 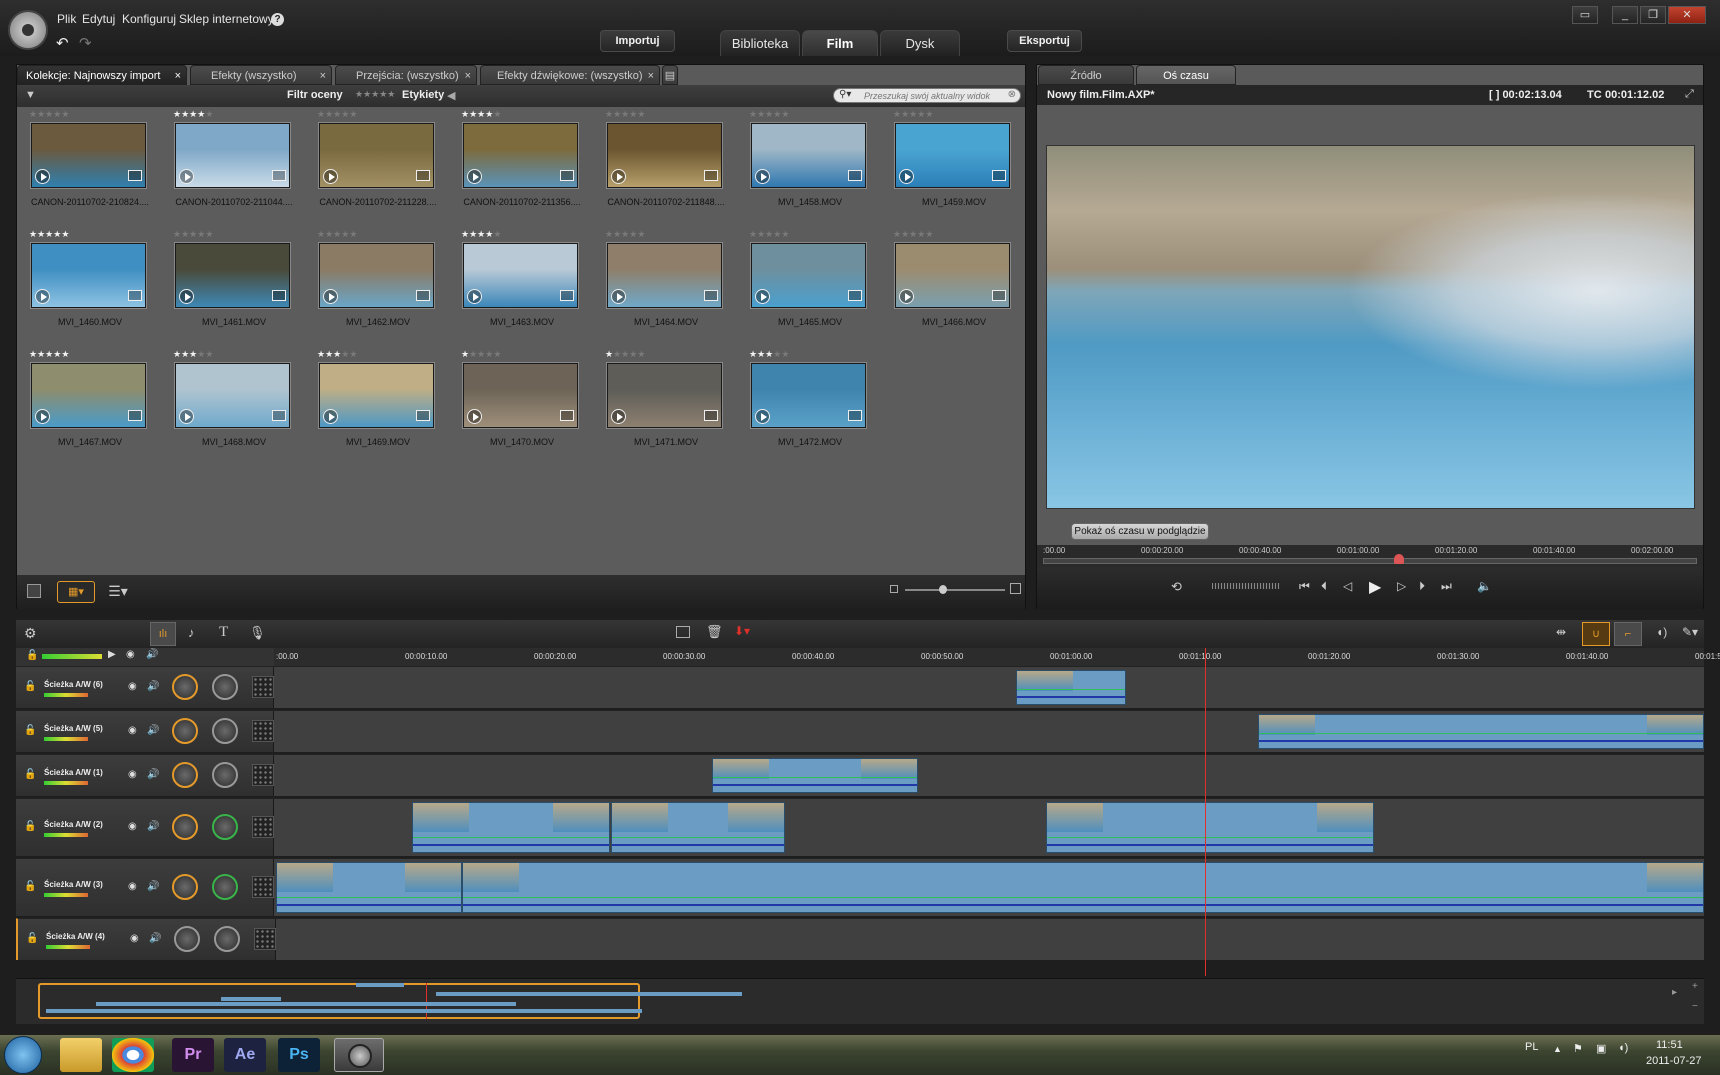 I want to click on network-icon: ▣, so click(x=1601, y=1048).